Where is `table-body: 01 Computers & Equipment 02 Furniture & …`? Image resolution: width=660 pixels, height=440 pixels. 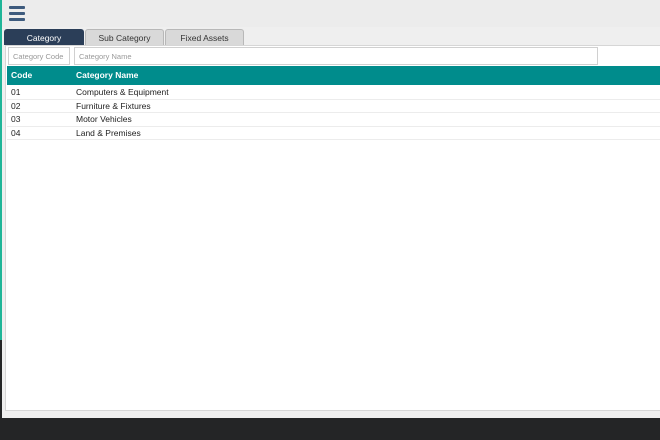
table-body: 01 Computers & Equipment 02 Furniture & … is located at coordinates (333, 113).